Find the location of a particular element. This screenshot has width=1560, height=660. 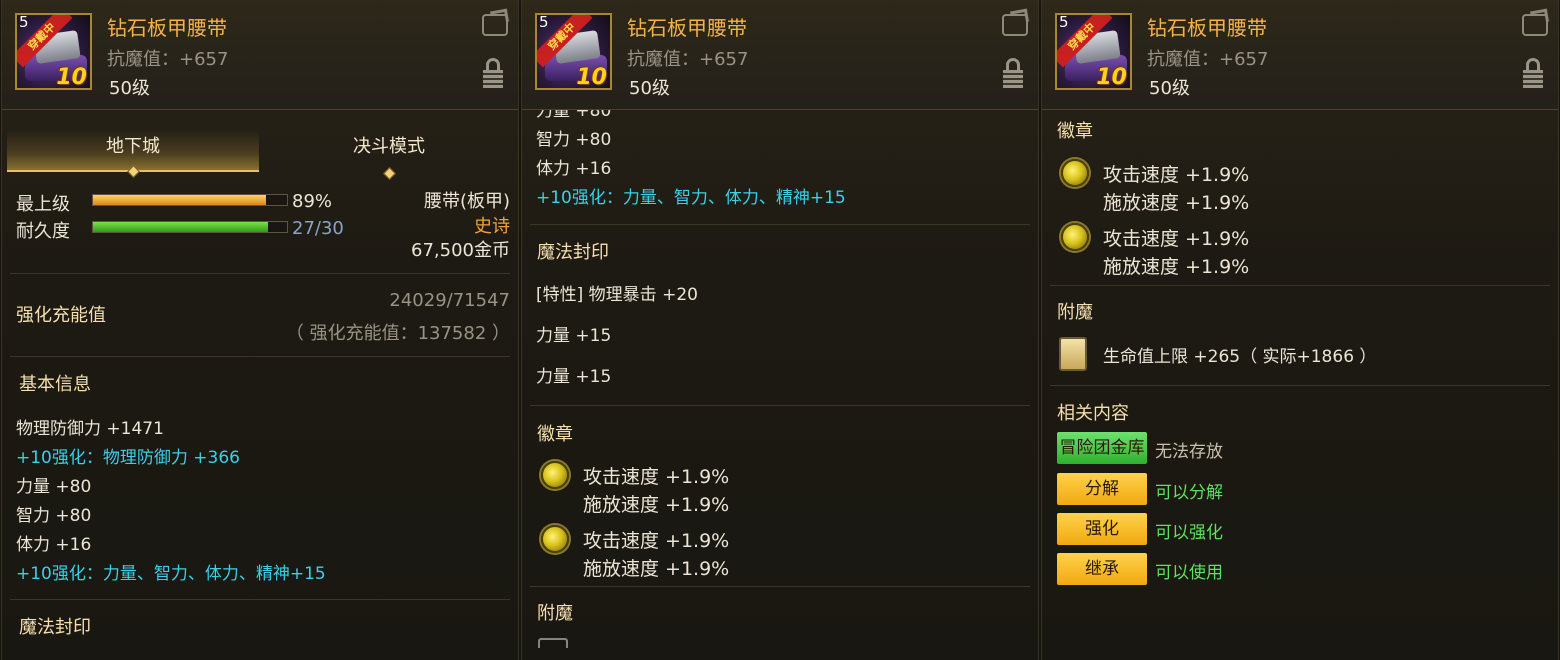

tab-pvp: 决斗模式 is located at coordinates (389, 155).